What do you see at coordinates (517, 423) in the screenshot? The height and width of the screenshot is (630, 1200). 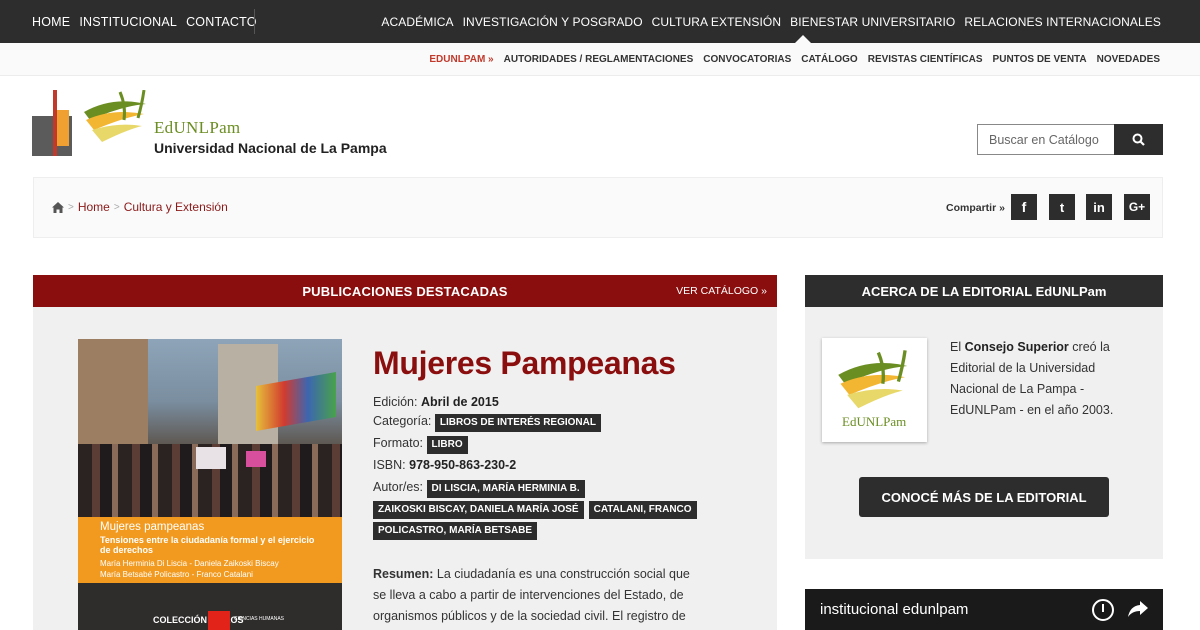 I see `category-tag: LIBROS DE INTERÉS REGIONAL` at bounding box center [517, 423].